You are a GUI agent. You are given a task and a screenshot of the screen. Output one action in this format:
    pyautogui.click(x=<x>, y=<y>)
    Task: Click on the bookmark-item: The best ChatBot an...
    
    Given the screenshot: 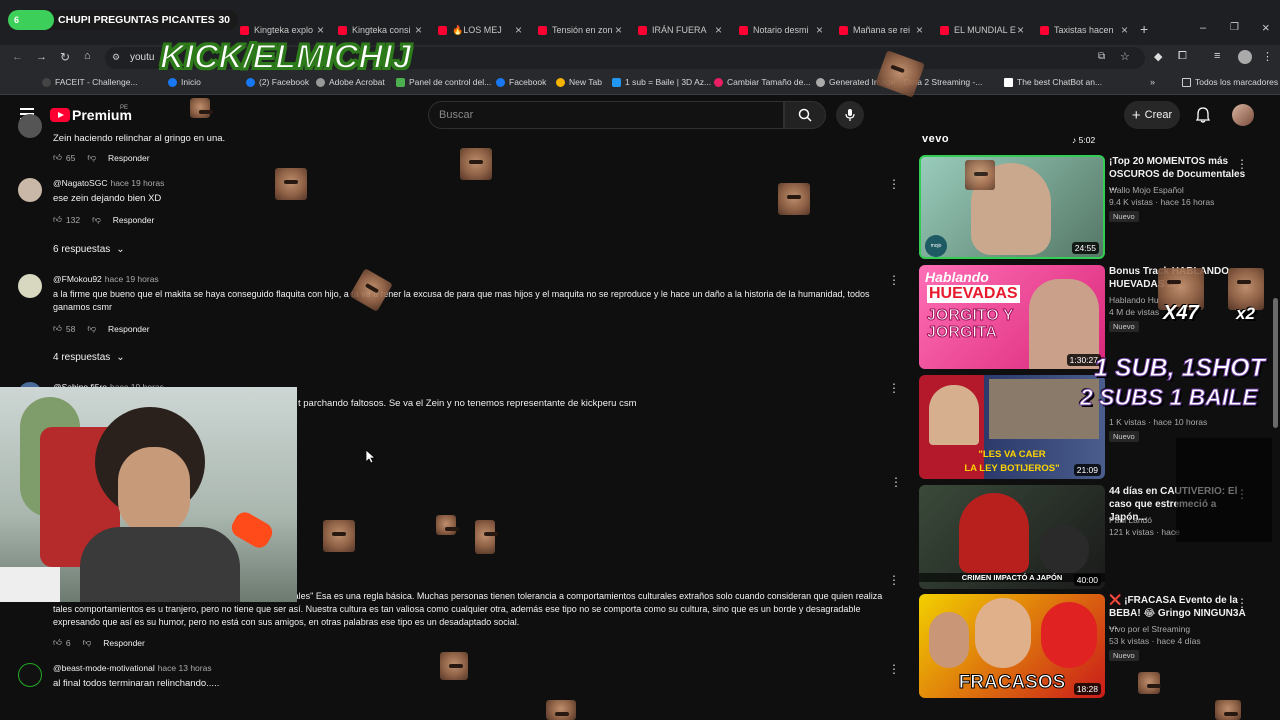 What is the action you would take?
    pyautogui.click(x=1053, y=82)
    